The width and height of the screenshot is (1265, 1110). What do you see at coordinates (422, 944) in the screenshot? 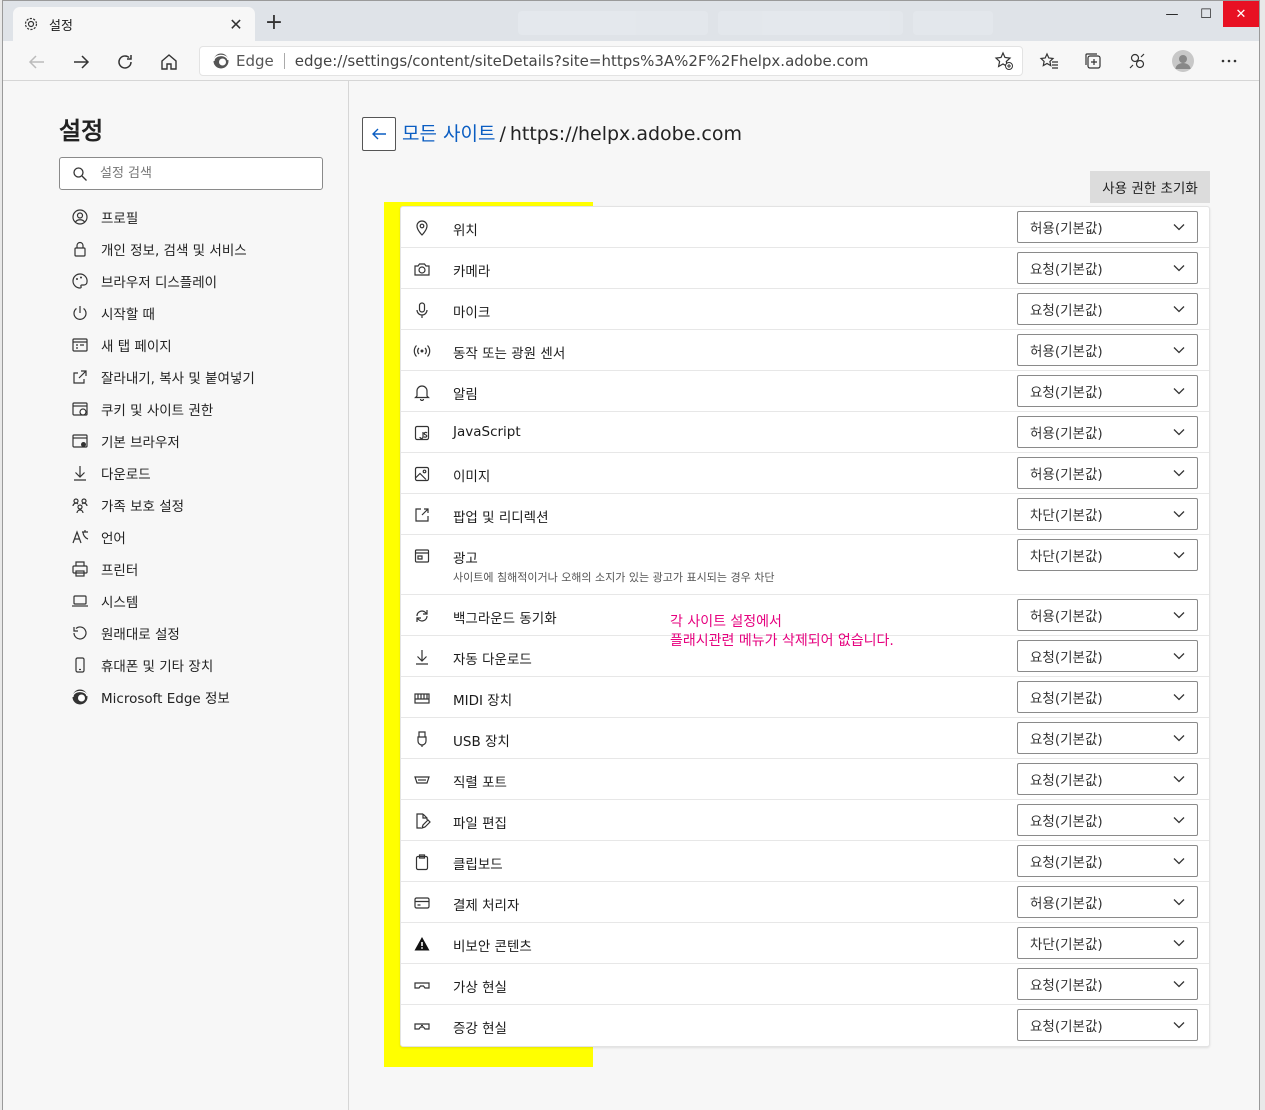
I see `warning-icon` at bounding box center [422, 944].